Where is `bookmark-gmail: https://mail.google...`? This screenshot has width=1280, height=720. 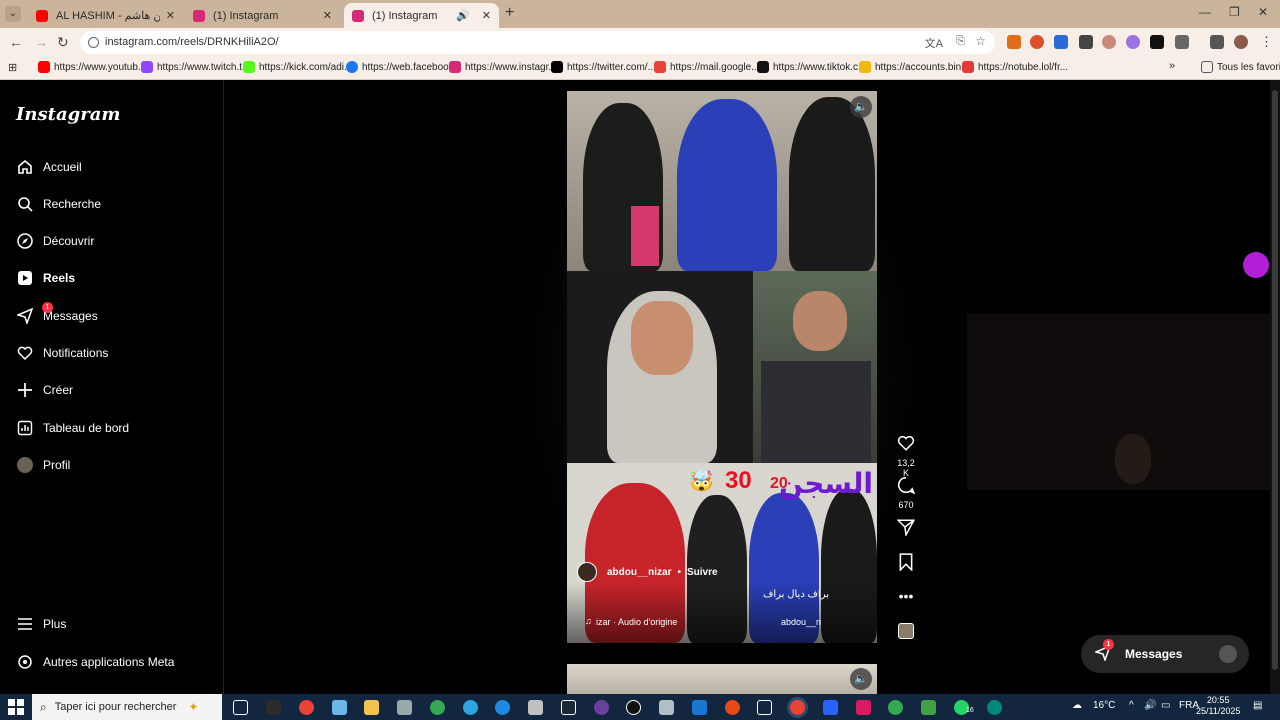 bookmark-gmail: https://mail.google... is located at coordinates (707, 67).